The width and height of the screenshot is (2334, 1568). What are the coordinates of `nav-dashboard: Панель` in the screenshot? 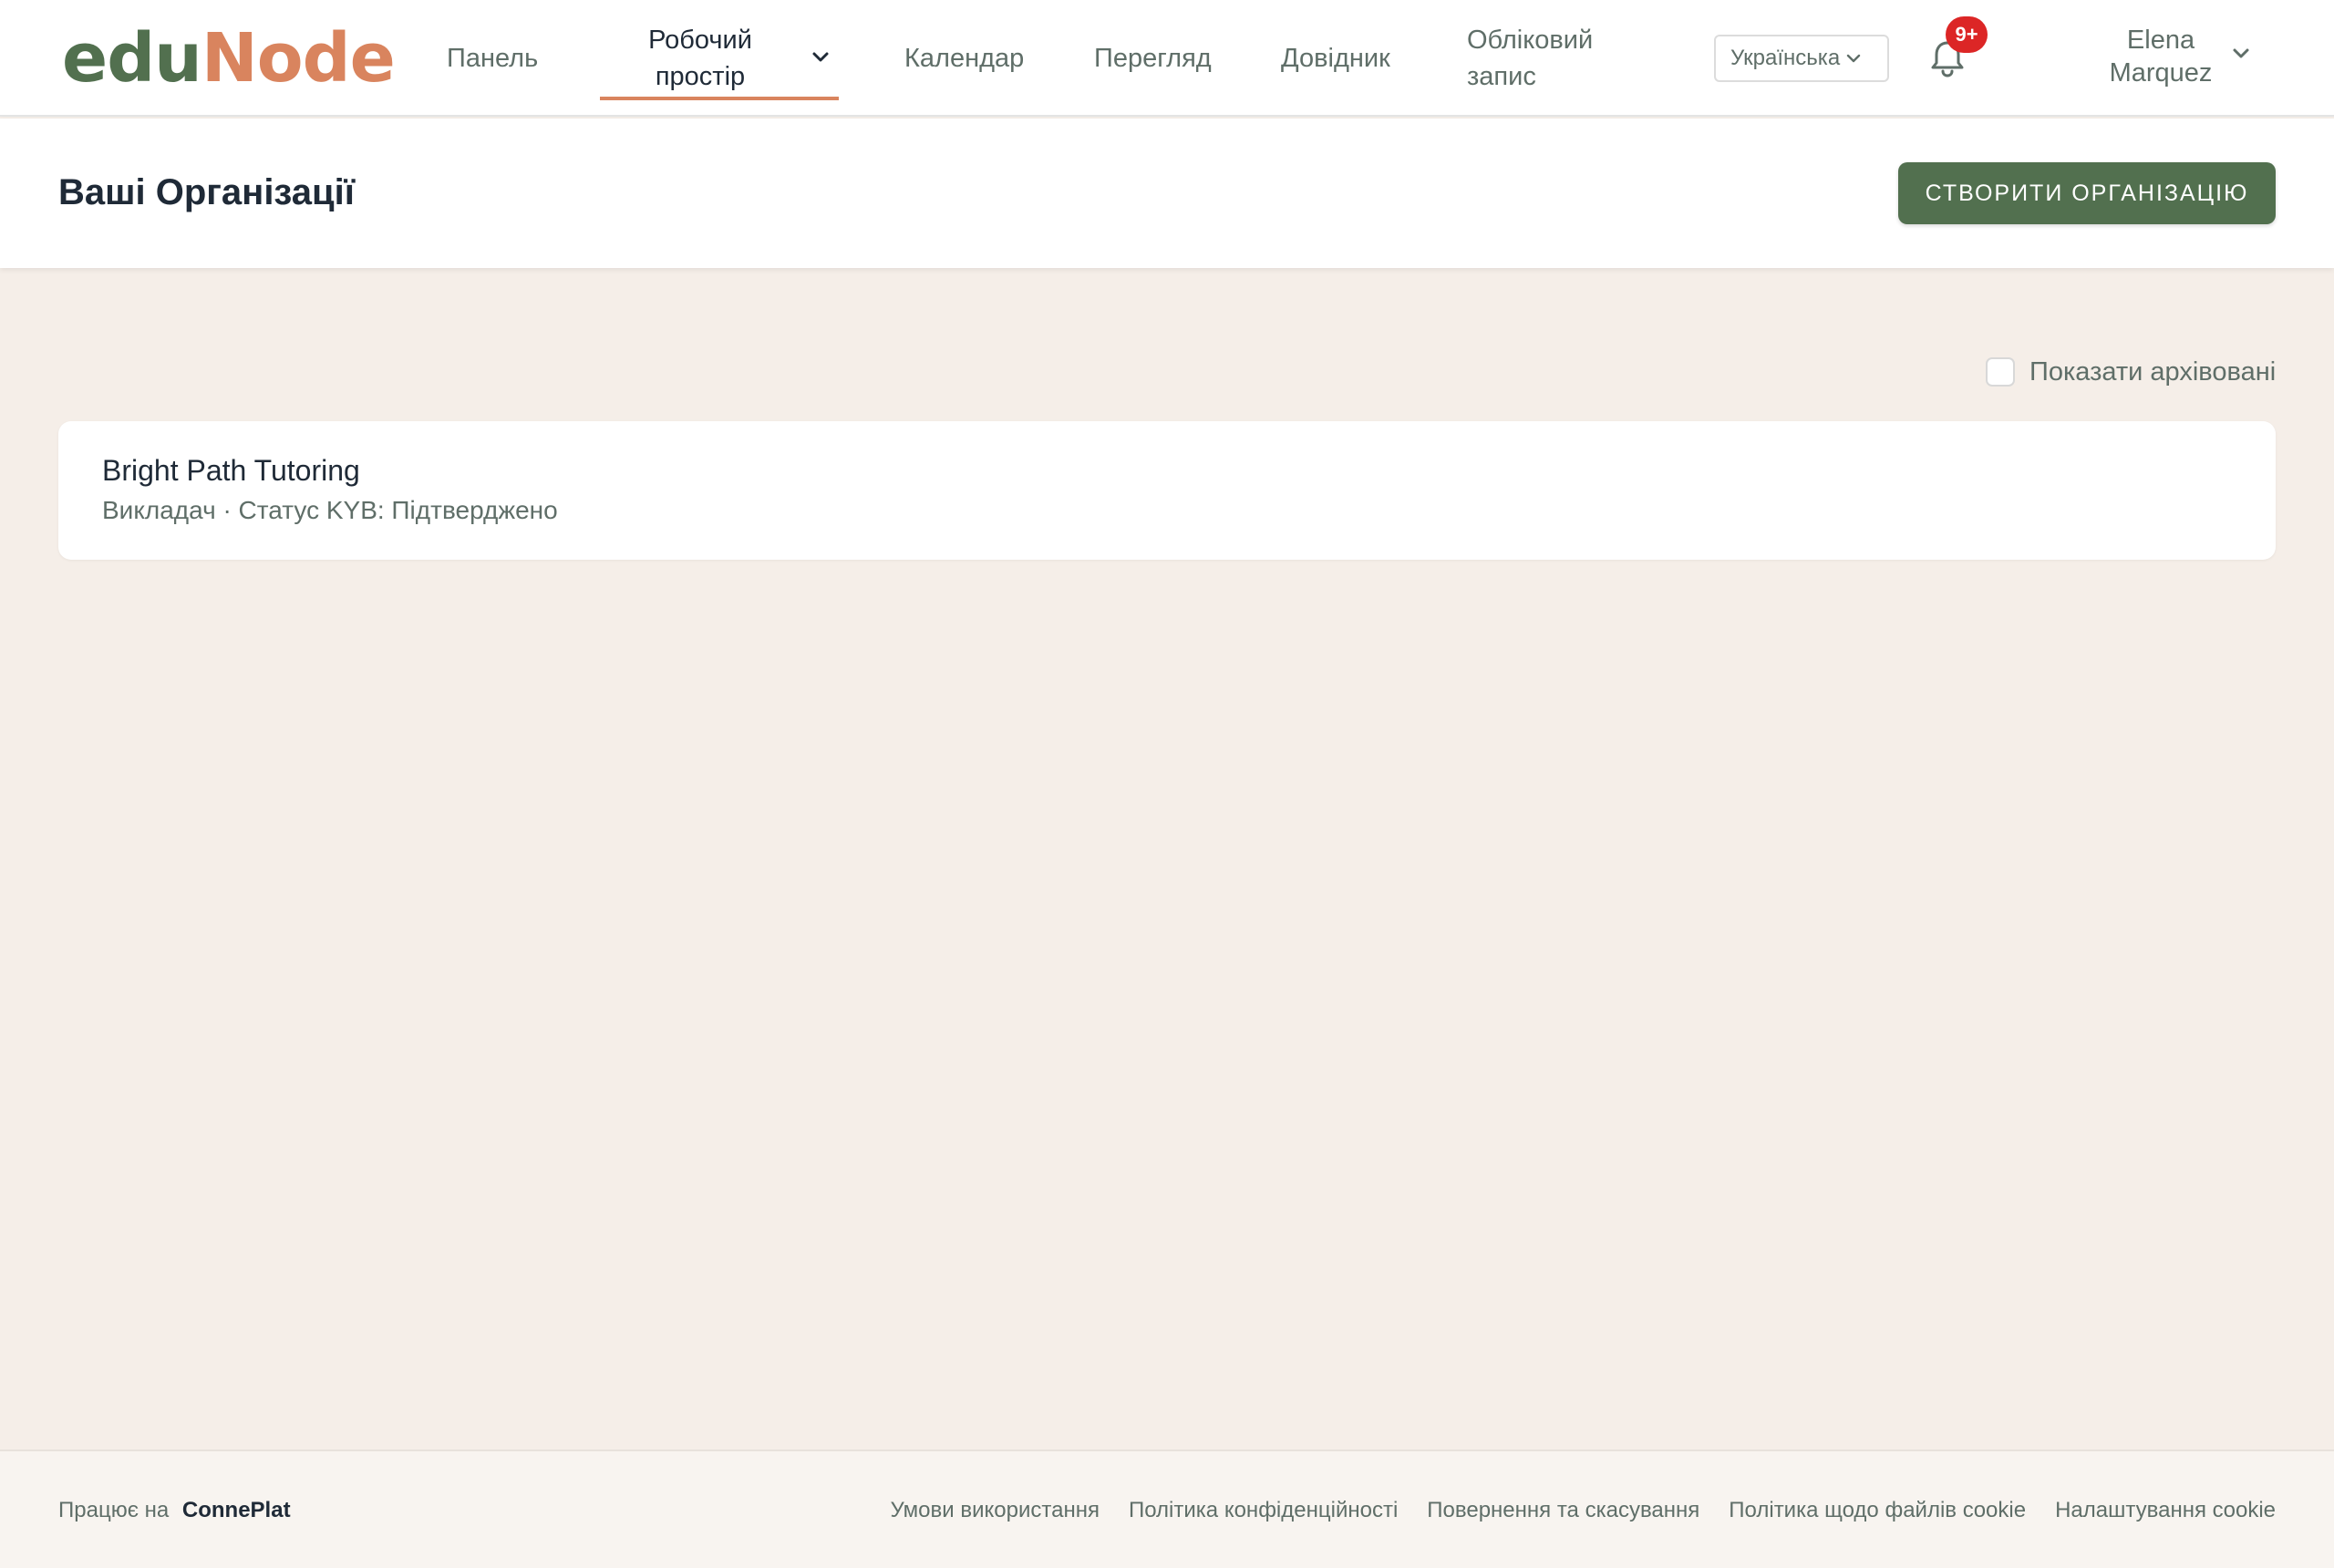 It's located at (492, 58).